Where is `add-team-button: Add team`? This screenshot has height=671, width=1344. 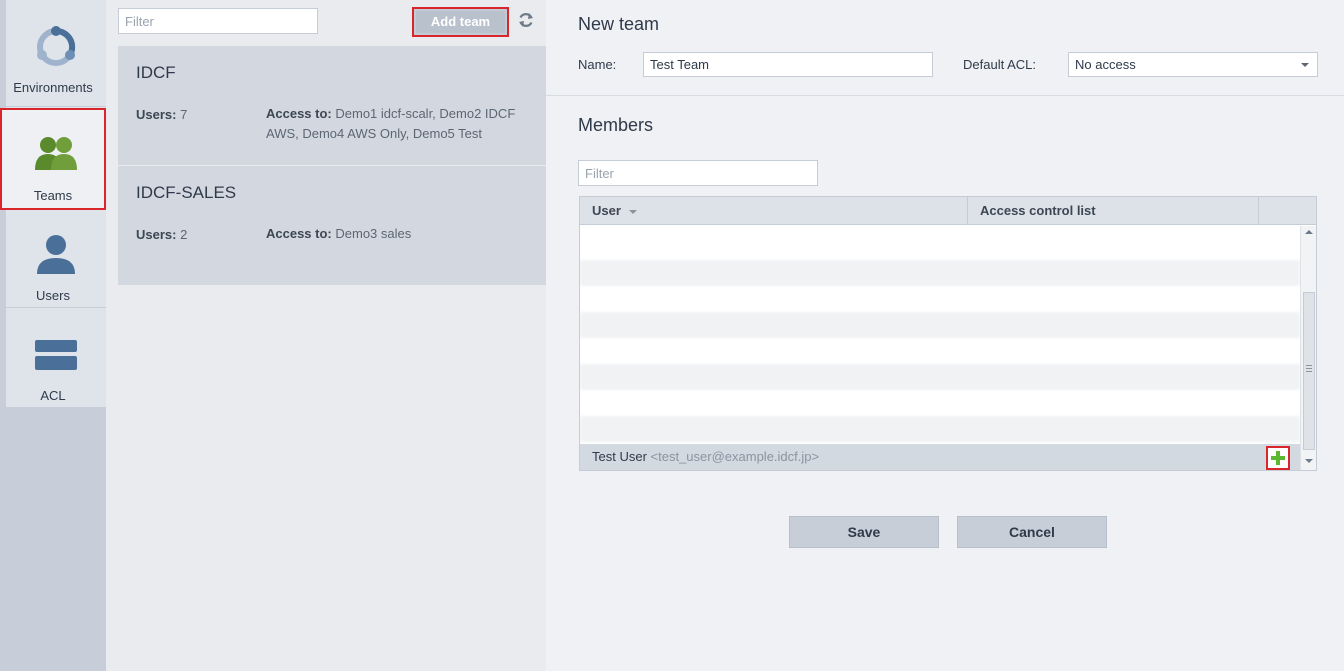
add-team-button: Add team is located at coordinates (460, 22).